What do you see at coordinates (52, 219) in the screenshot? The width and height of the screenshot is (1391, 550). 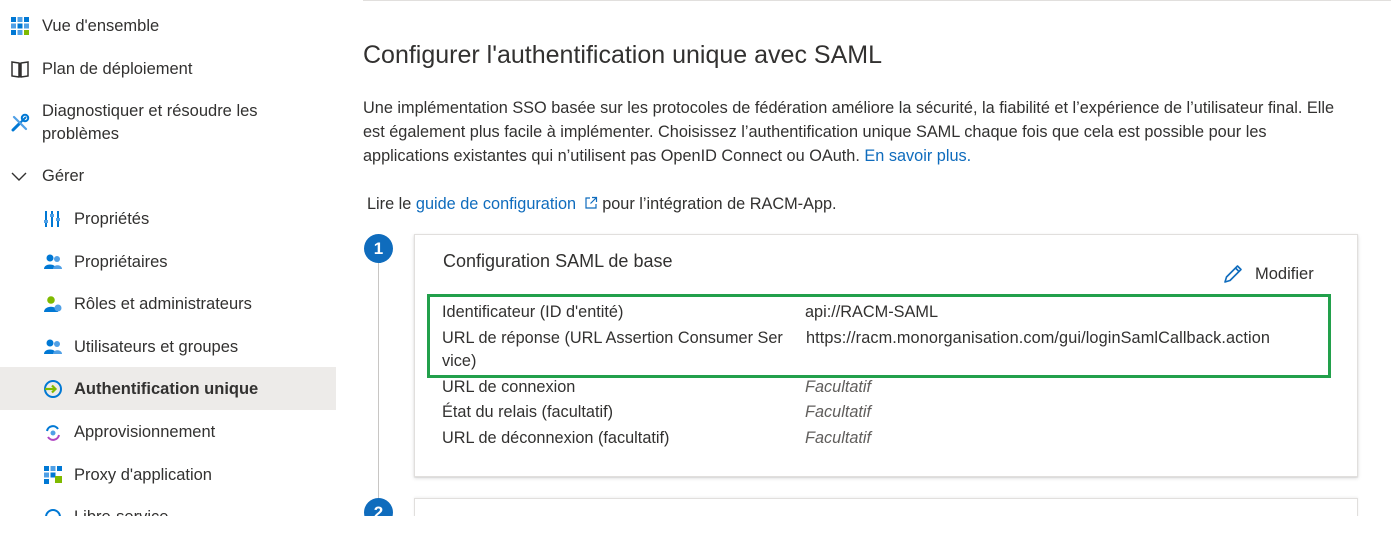 I see `properties-icon` at bounding box center [52, 219].